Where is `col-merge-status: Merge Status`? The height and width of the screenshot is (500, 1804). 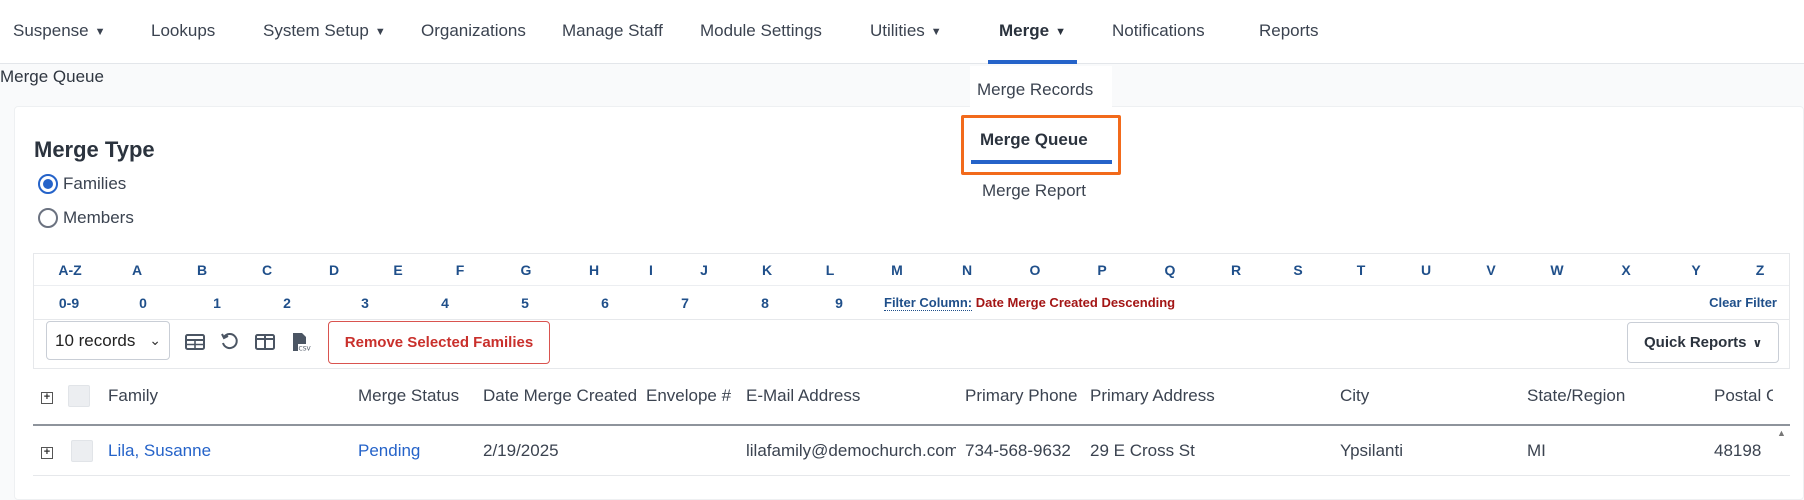 col-merge-status: Merge Status is located at coordinates (417, 396).